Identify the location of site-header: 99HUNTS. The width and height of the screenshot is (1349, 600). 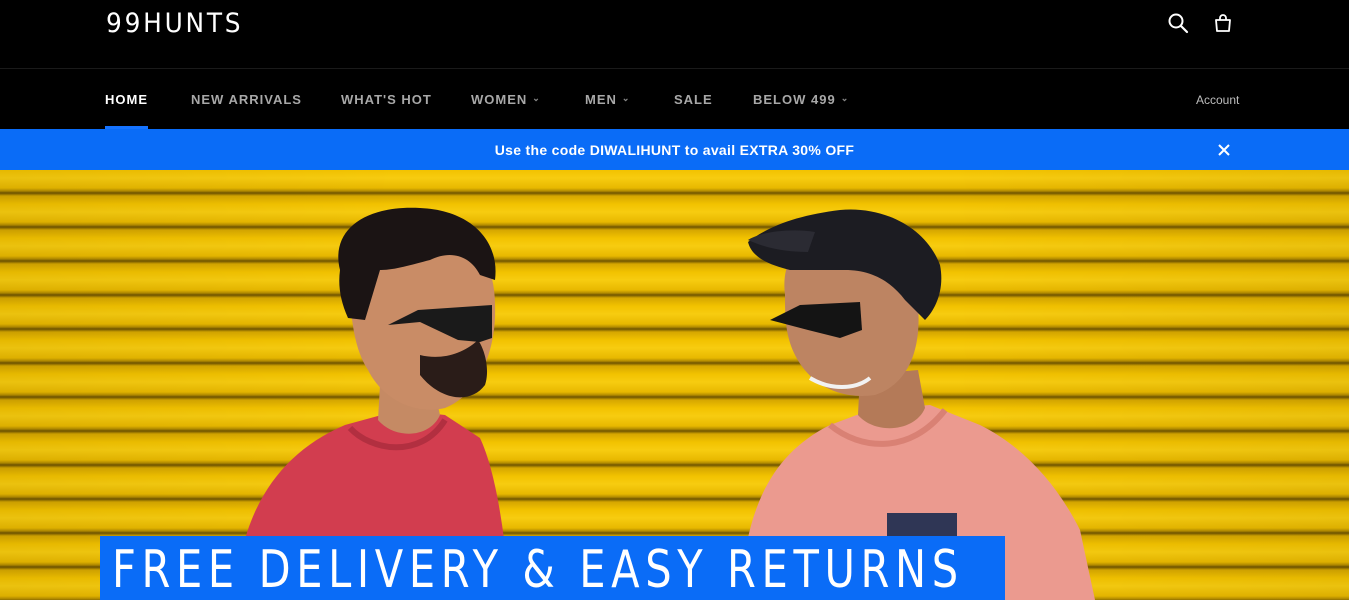
(674, 34).